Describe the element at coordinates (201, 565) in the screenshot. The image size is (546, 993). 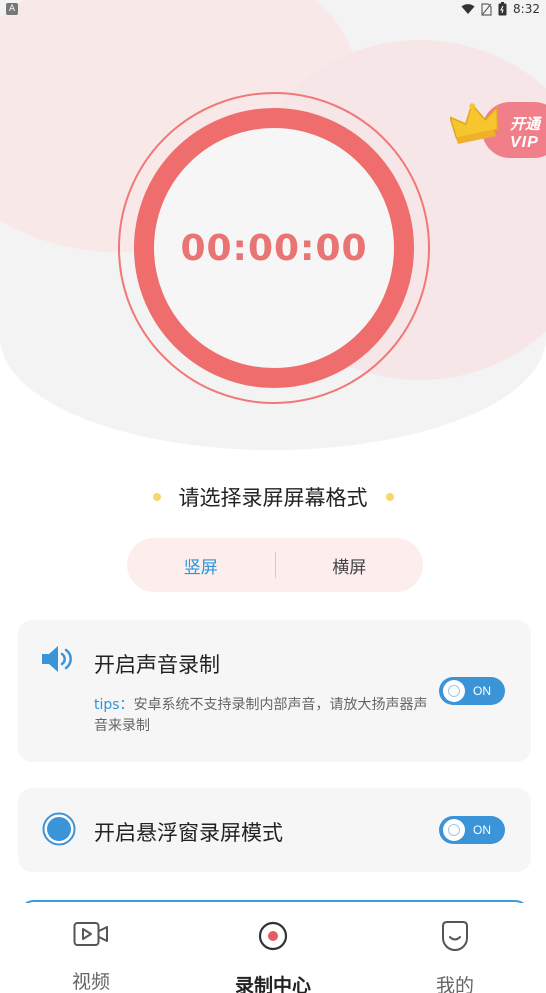
I see `portrait-option: 竖屏` at that location.